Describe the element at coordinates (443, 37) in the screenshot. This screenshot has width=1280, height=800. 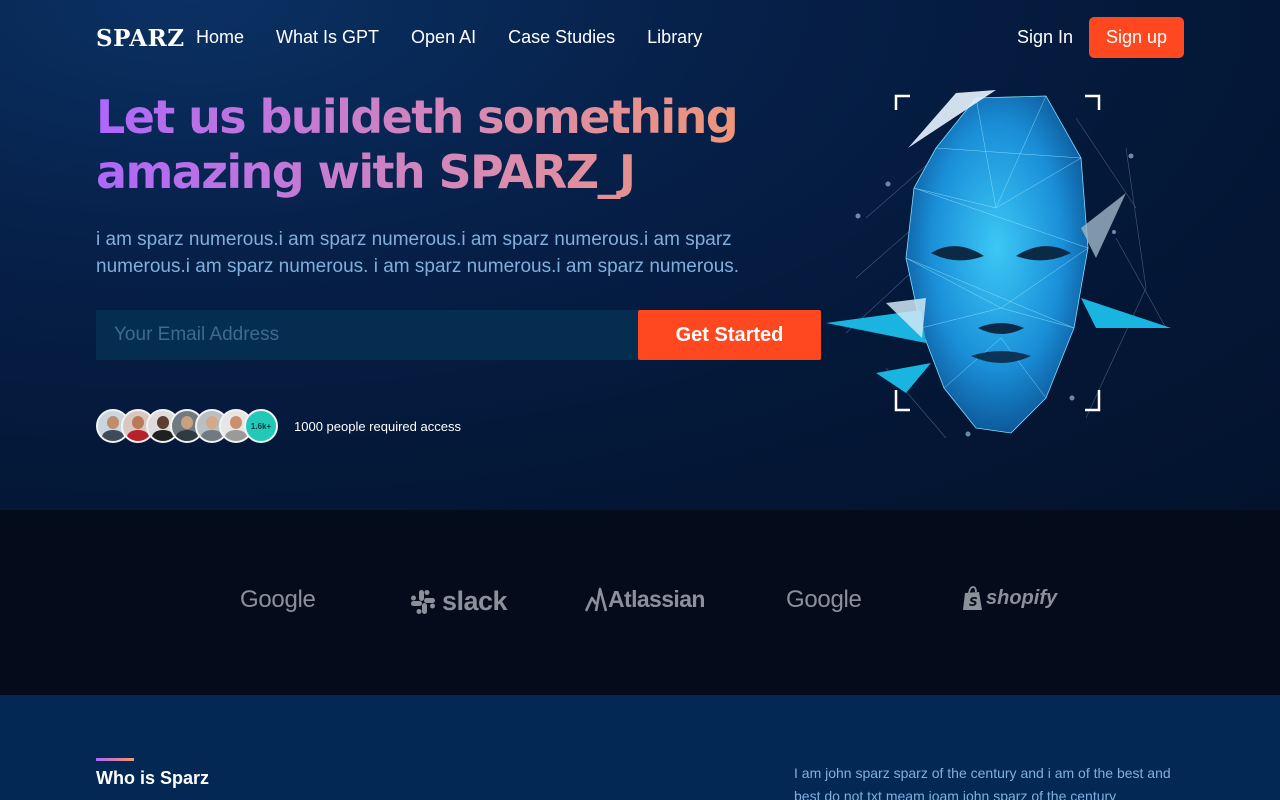
I see `nav-link-open-ai: Open AI` at that location.